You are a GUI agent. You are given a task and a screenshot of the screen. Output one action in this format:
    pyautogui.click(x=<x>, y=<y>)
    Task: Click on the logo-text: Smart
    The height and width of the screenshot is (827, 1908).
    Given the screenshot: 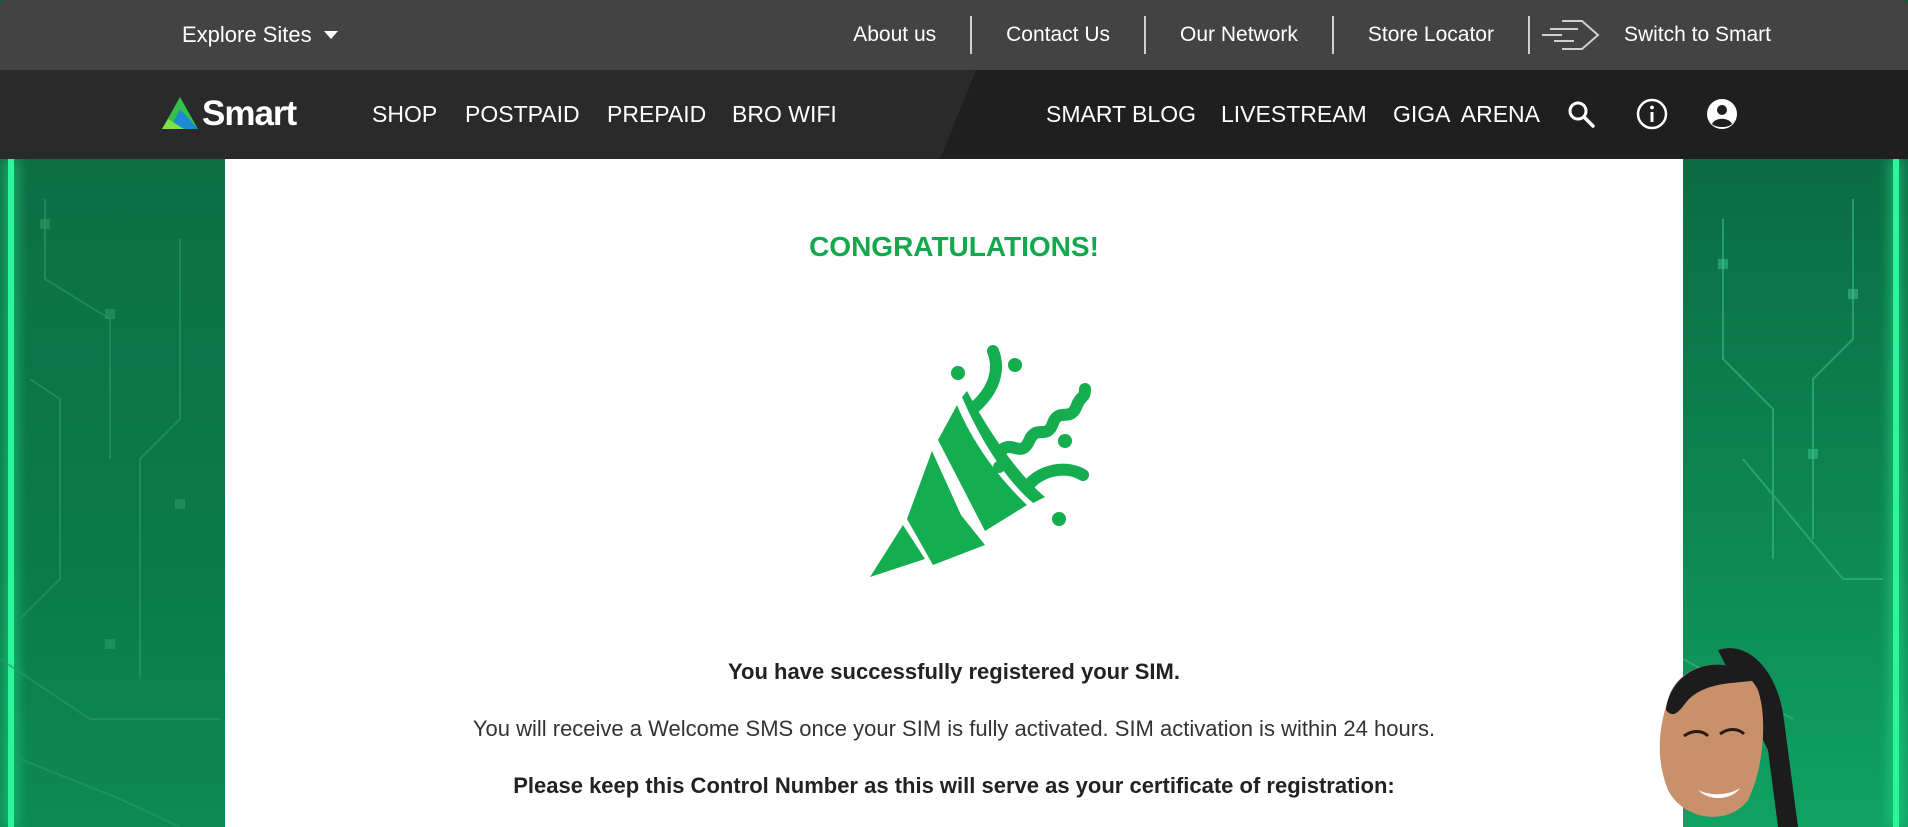 What is the action you would take?
    pyautogui.click(x=249, y=113)
    